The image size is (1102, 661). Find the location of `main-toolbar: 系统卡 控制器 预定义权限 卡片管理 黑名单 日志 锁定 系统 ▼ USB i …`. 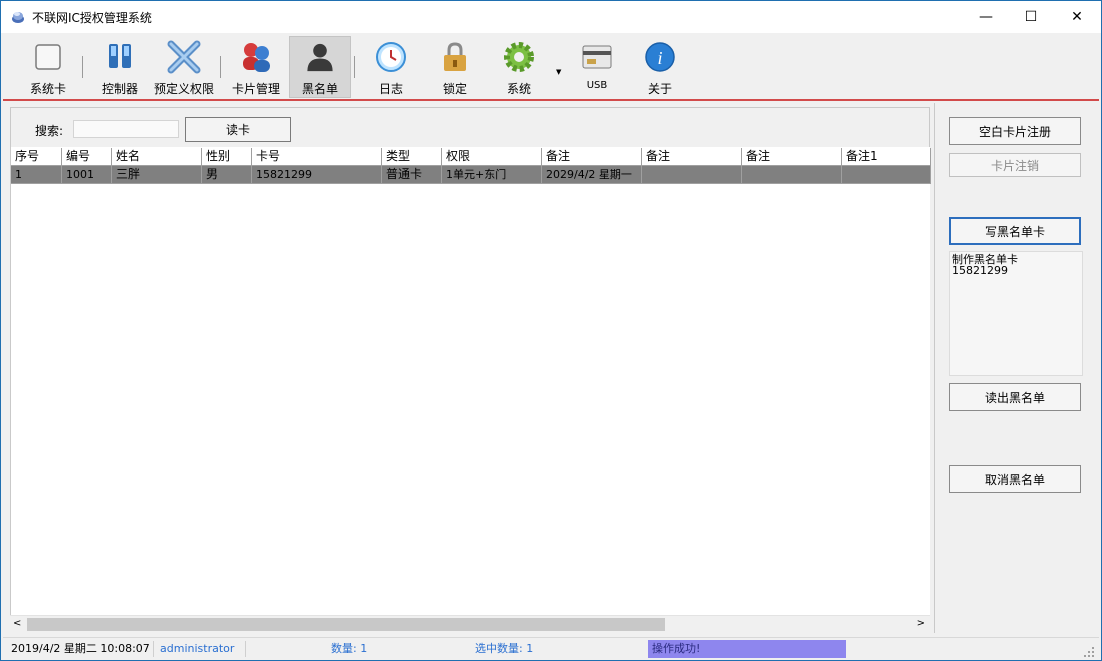

main-toolbar: 系统卡 控制器 预定义权限 卡片管理 黑名单 日志 锁定 系统 ▼ USB i … is located at coordinates (551, 67).